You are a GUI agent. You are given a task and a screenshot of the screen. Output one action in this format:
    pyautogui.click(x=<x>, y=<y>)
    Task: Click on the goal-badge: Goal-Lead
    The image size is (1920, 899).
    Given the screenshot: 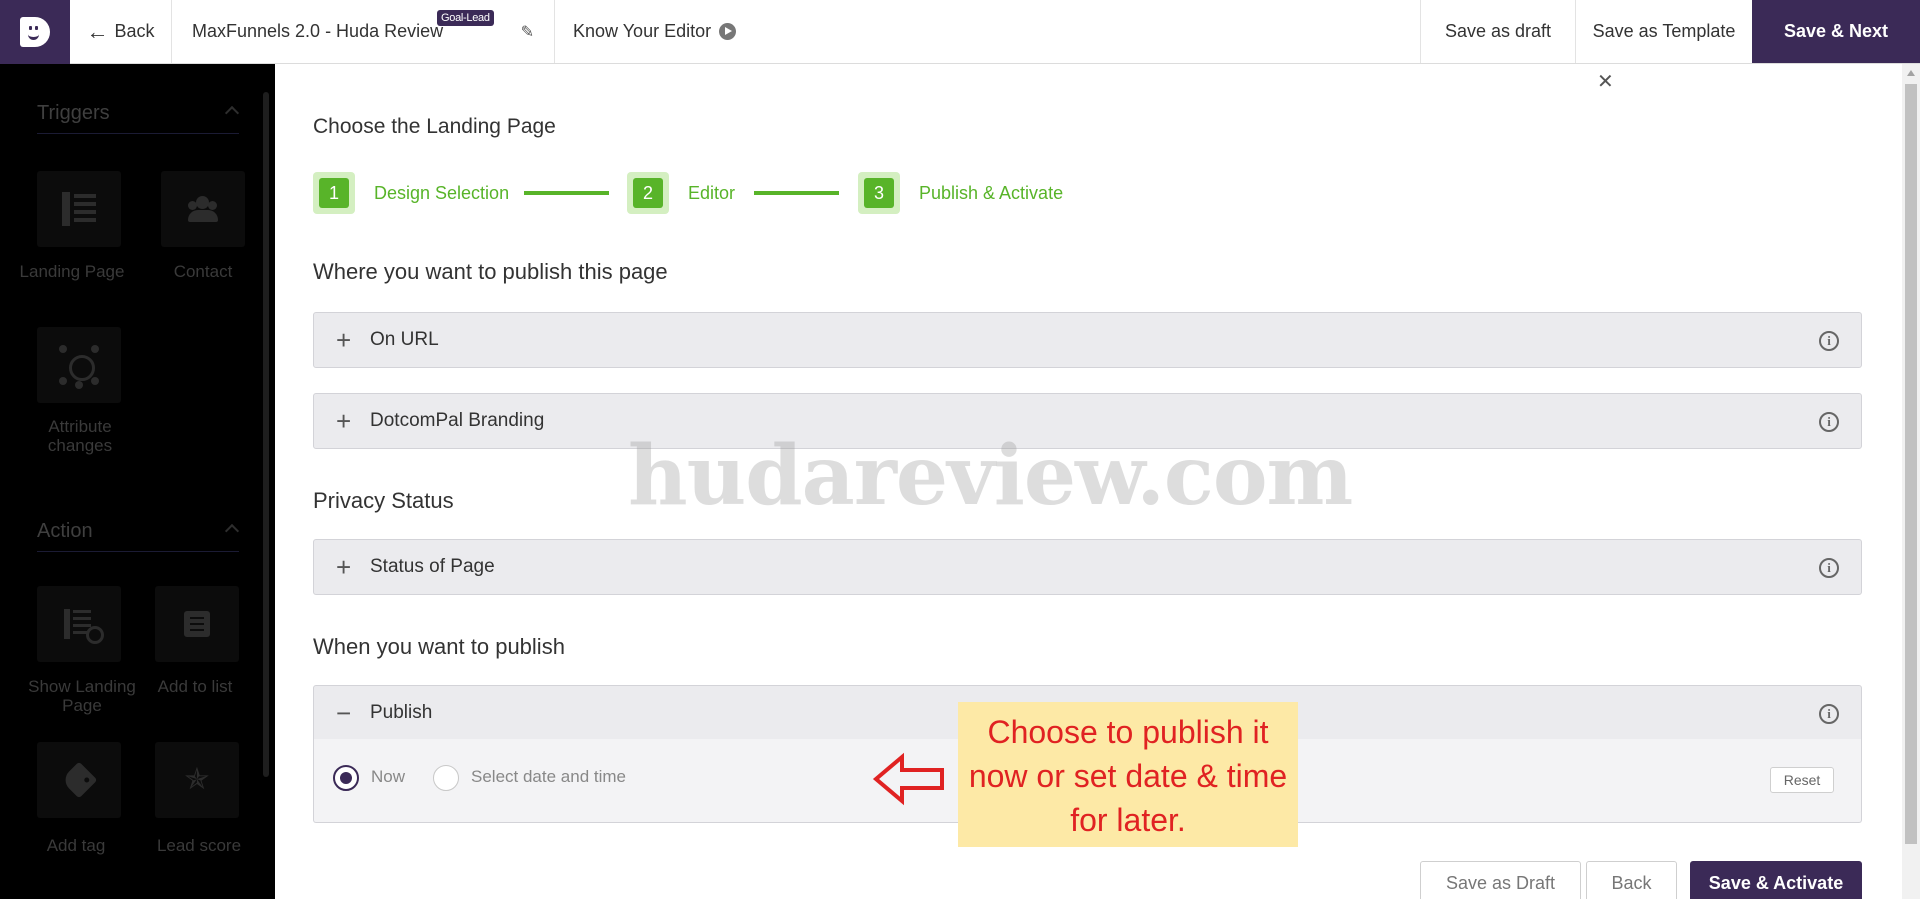 What is the action you would take?
    pyautogui.click(x=465, y=18)
    